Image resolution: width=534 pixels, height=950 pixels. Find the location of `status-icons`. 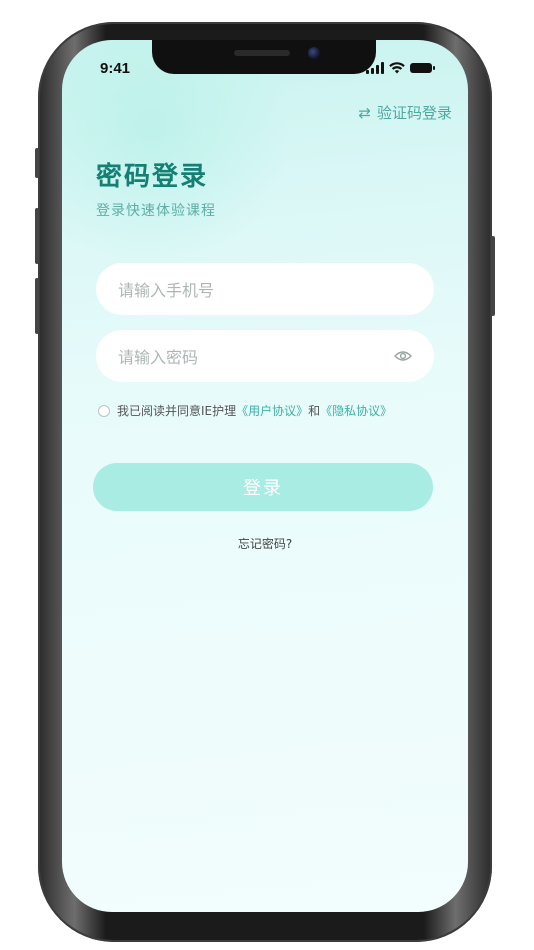

status-icons is located at coordinates (400, 67).